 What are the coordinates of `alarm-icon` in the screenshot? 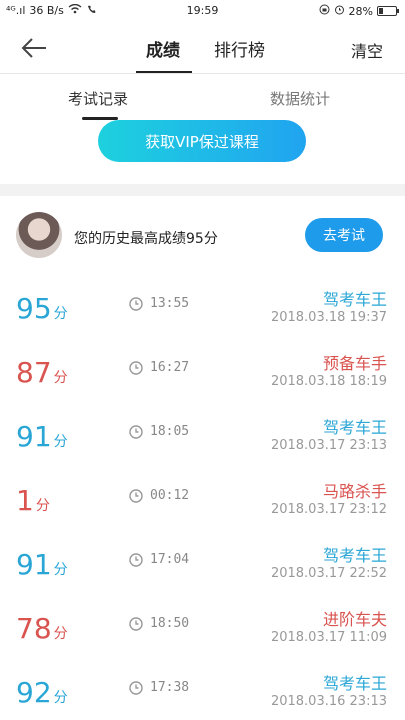 It's located at (339, 11).